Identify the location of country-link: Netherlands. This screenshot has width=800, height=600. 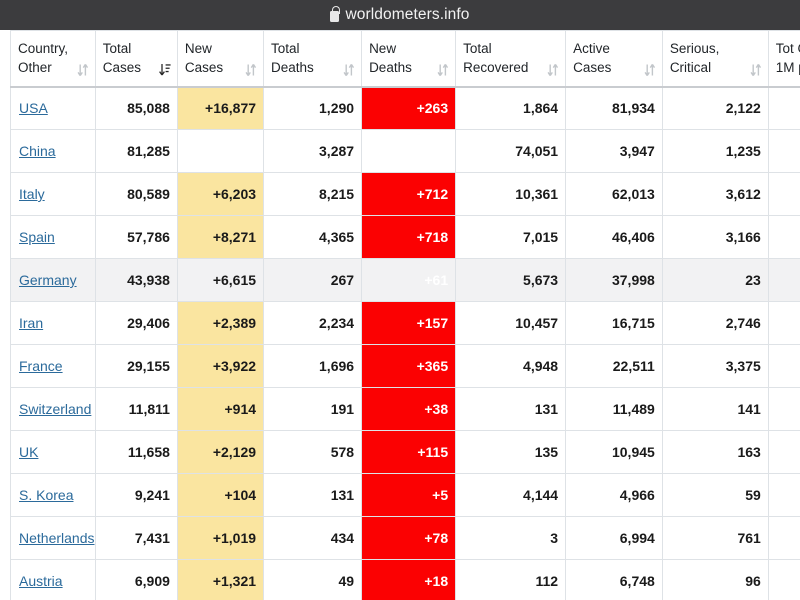
(56, 538).